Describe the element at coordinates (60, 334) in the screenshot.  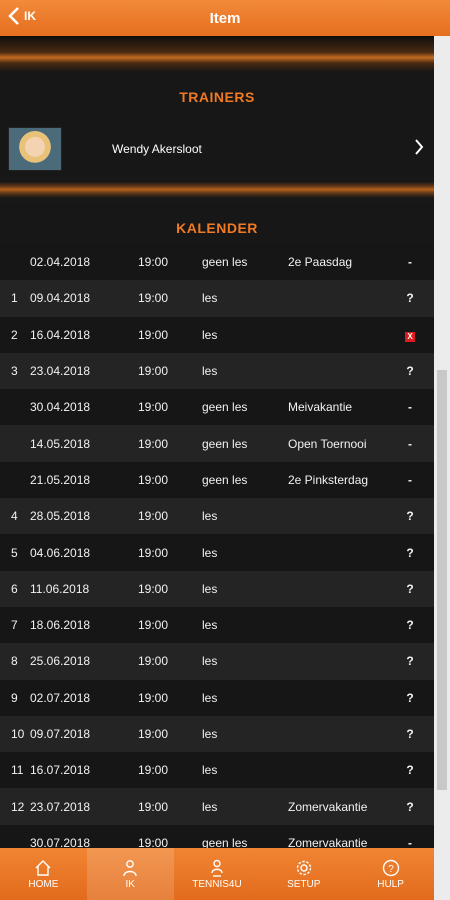
I see `row-date: 16.04.2018` at that location.